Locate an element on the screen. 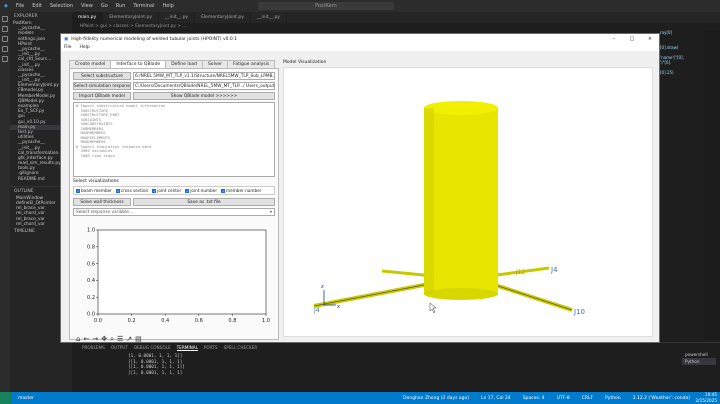 Image resolution: width=720 pixels, height=404 pixels. status-item: Ln 17, Col 24 is located at coordinates (496, 398).